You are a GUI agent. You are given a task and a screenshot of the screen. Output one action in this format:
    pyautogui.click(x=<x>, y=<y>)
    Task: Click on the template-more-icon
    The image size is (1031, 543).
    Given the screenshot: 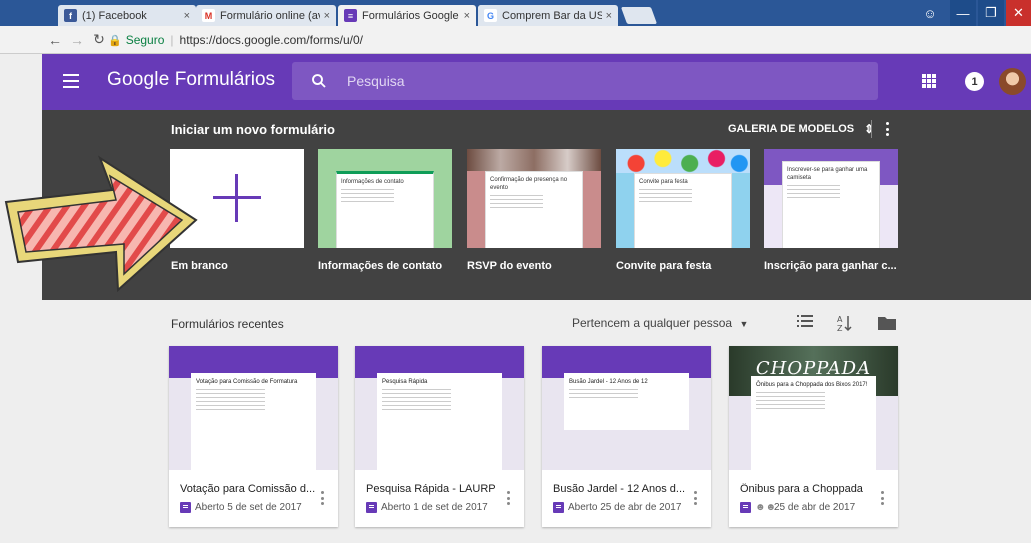 What is the action you would take?
    pyautogui.click(x=887, y=129)
    